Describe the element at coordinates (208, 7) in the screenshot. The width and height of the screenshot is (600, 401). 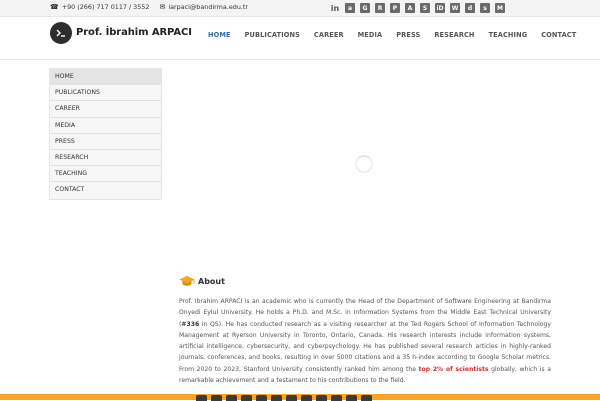
I see `email-address: iarpaci@bandirma.edu.tr` at that location.